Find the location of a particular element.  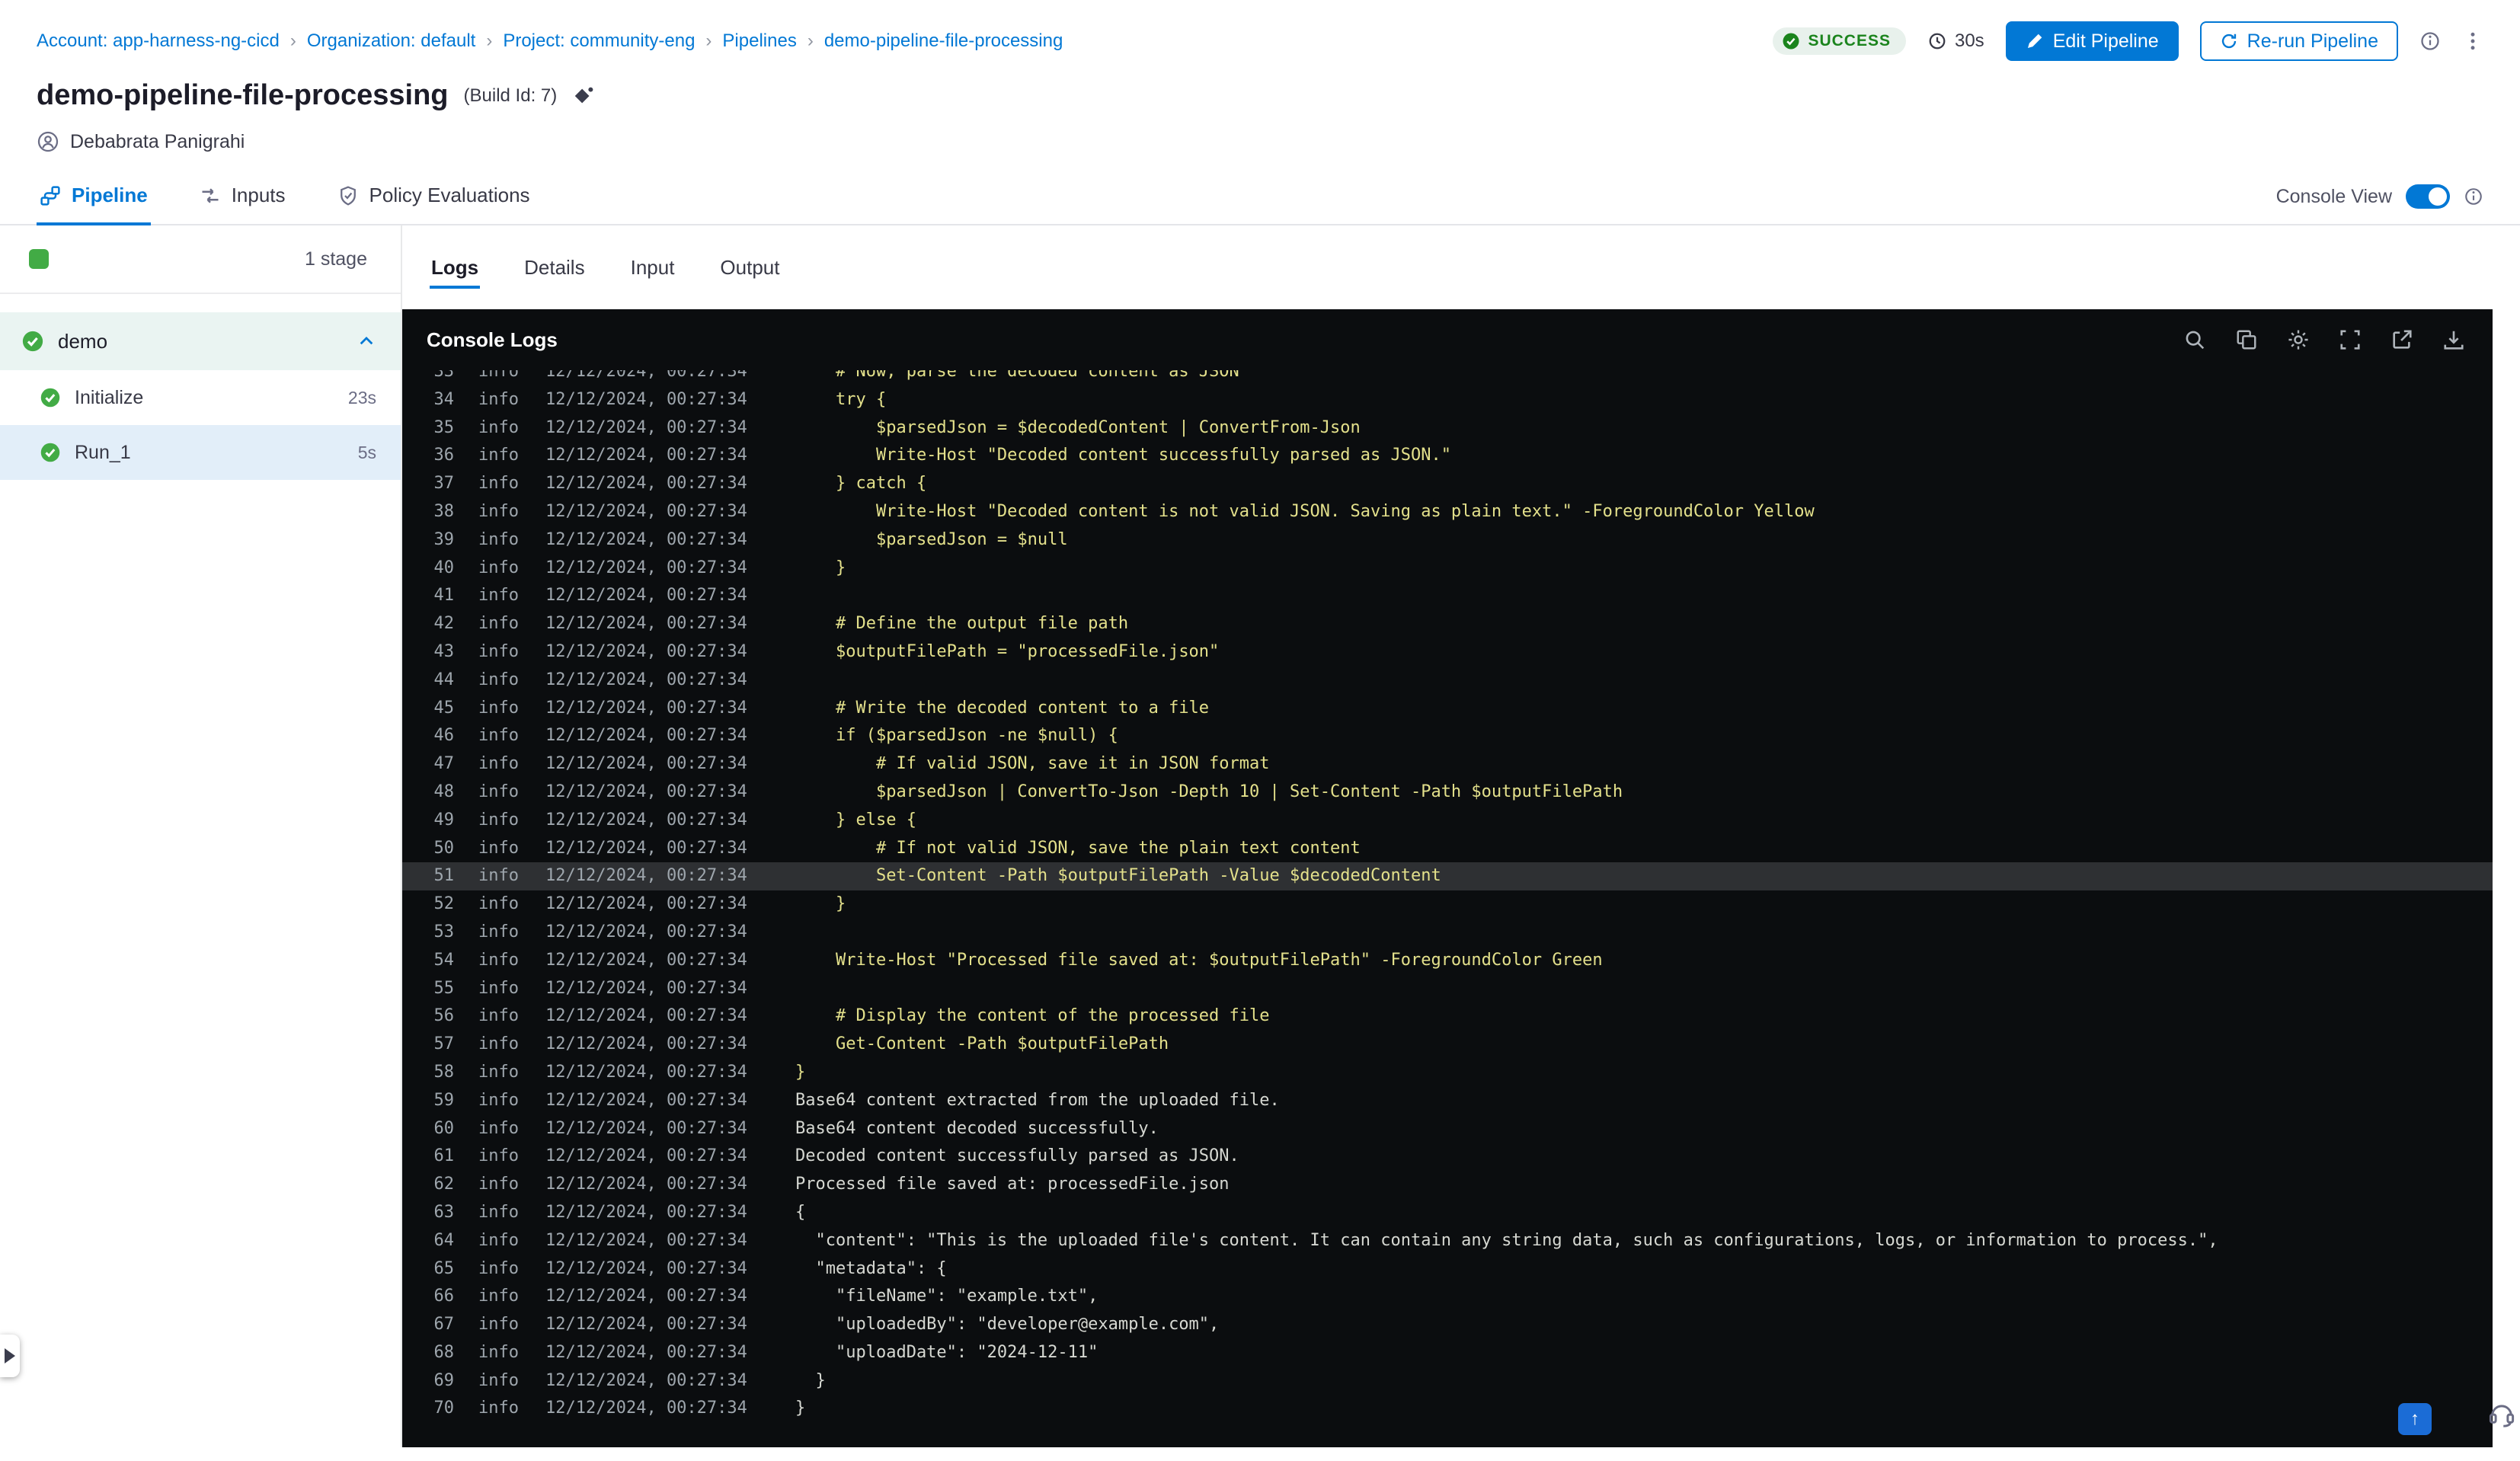

log-row: 49 info 12/12/2024, 00:27:34 } else { is located at coordinates (1447, 821).